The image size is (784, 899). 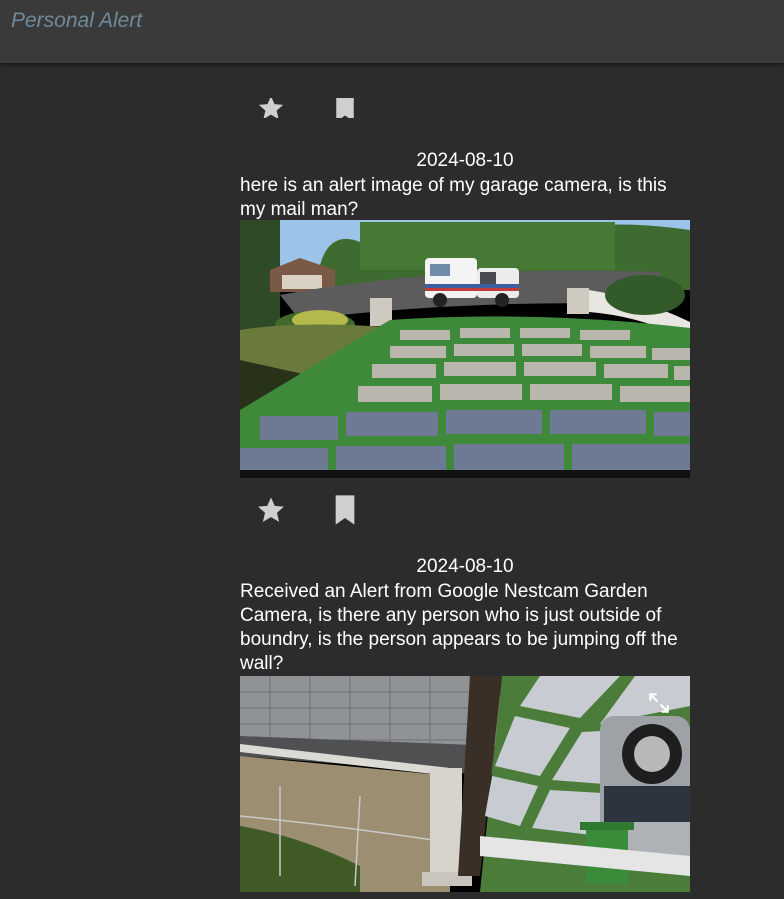 What do you see at coordinates (77, 20) in the screenshot?
I see `app-title: Personal Alert` at bounding box center [77, 20].